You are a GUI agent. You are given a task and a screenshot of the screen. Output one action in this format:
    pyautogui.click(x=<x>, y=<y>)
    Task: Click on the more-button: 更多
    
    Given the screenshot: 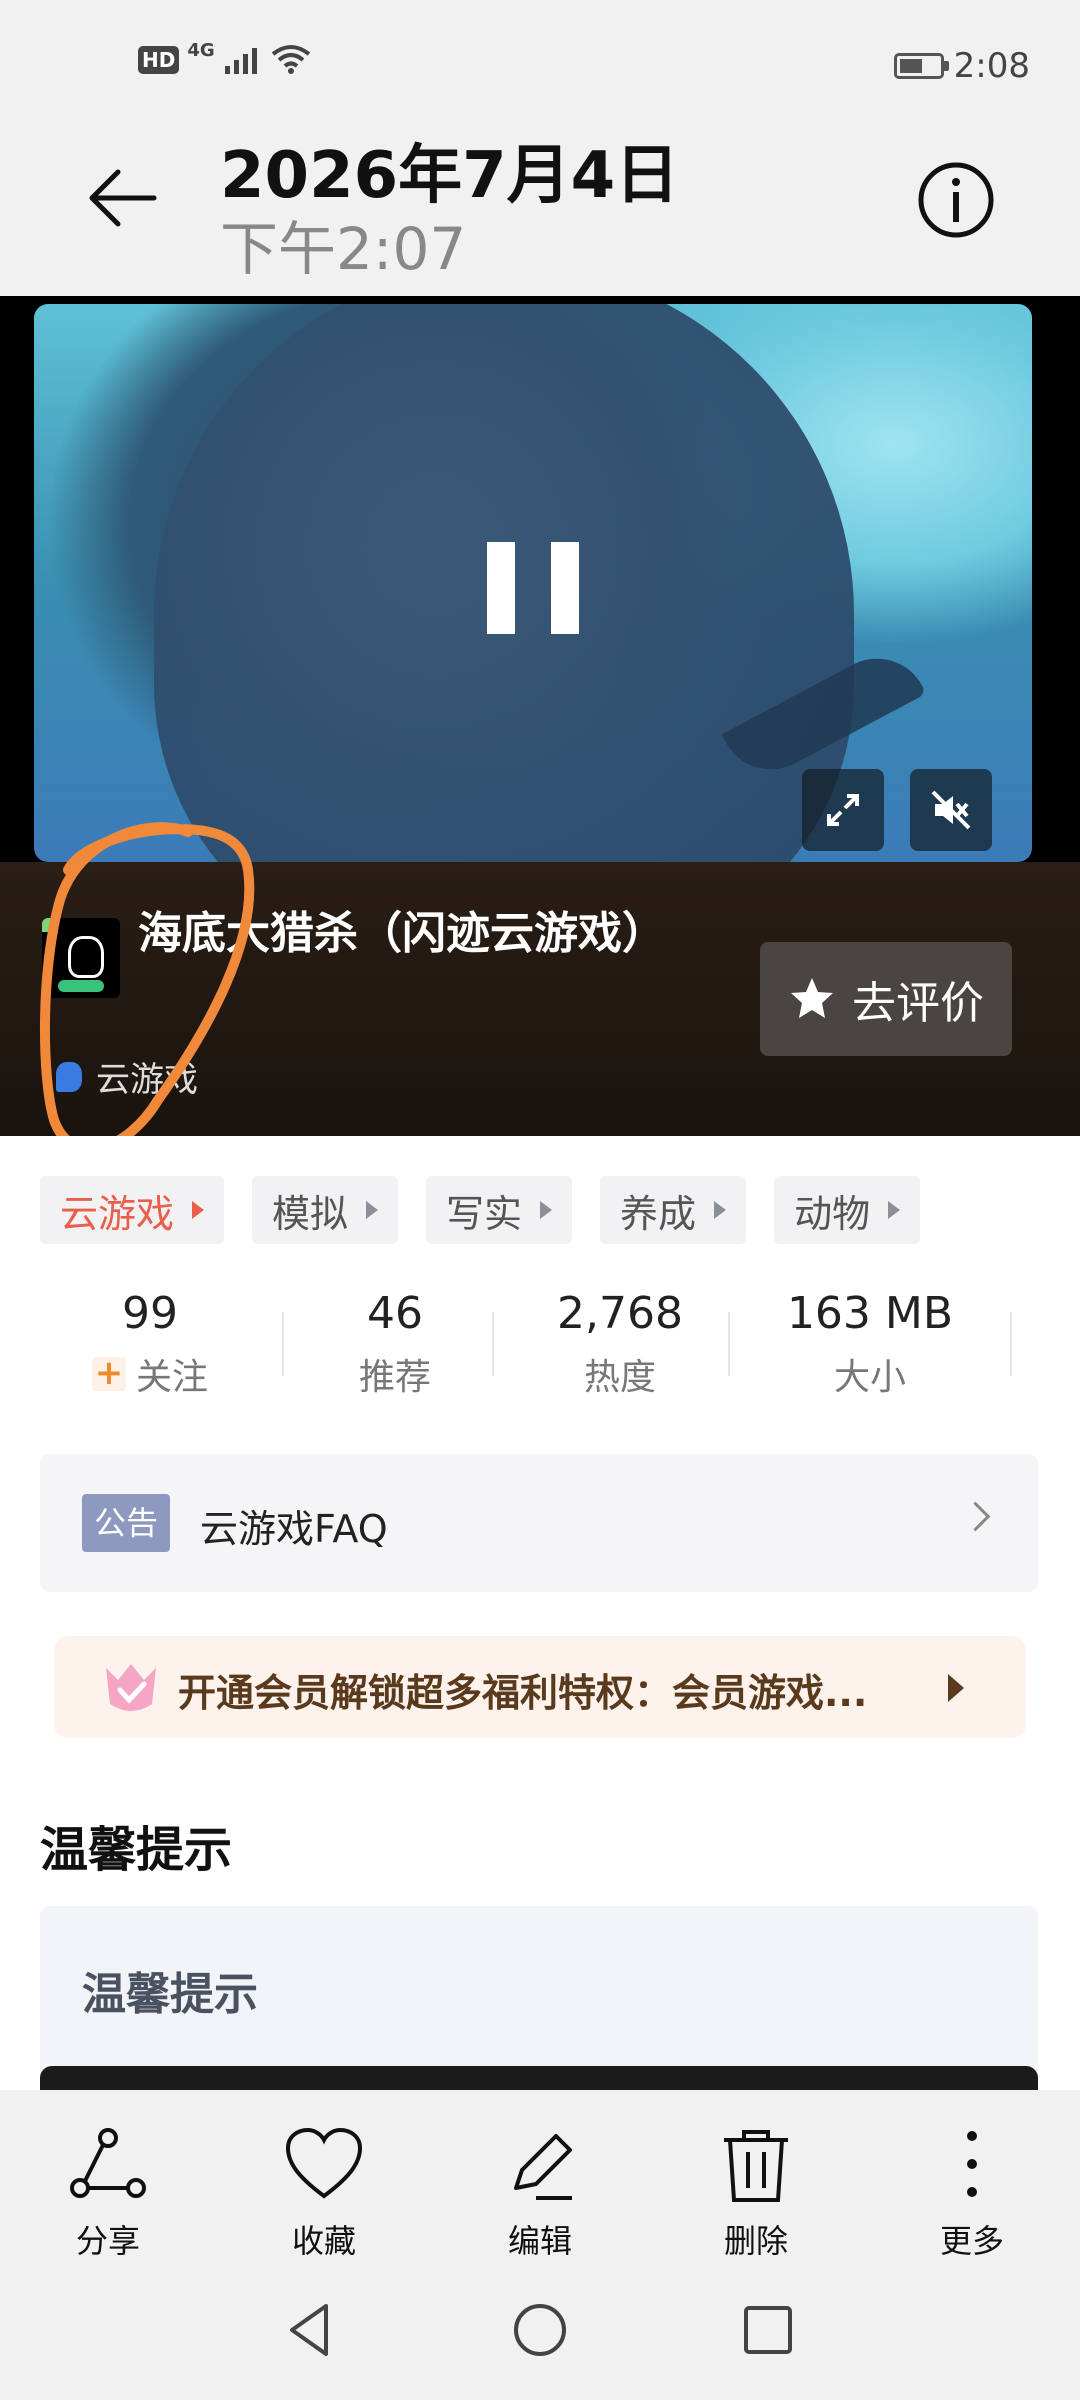 What is the action you would take?
    pyautogui.click(x=972, y=2194)
    